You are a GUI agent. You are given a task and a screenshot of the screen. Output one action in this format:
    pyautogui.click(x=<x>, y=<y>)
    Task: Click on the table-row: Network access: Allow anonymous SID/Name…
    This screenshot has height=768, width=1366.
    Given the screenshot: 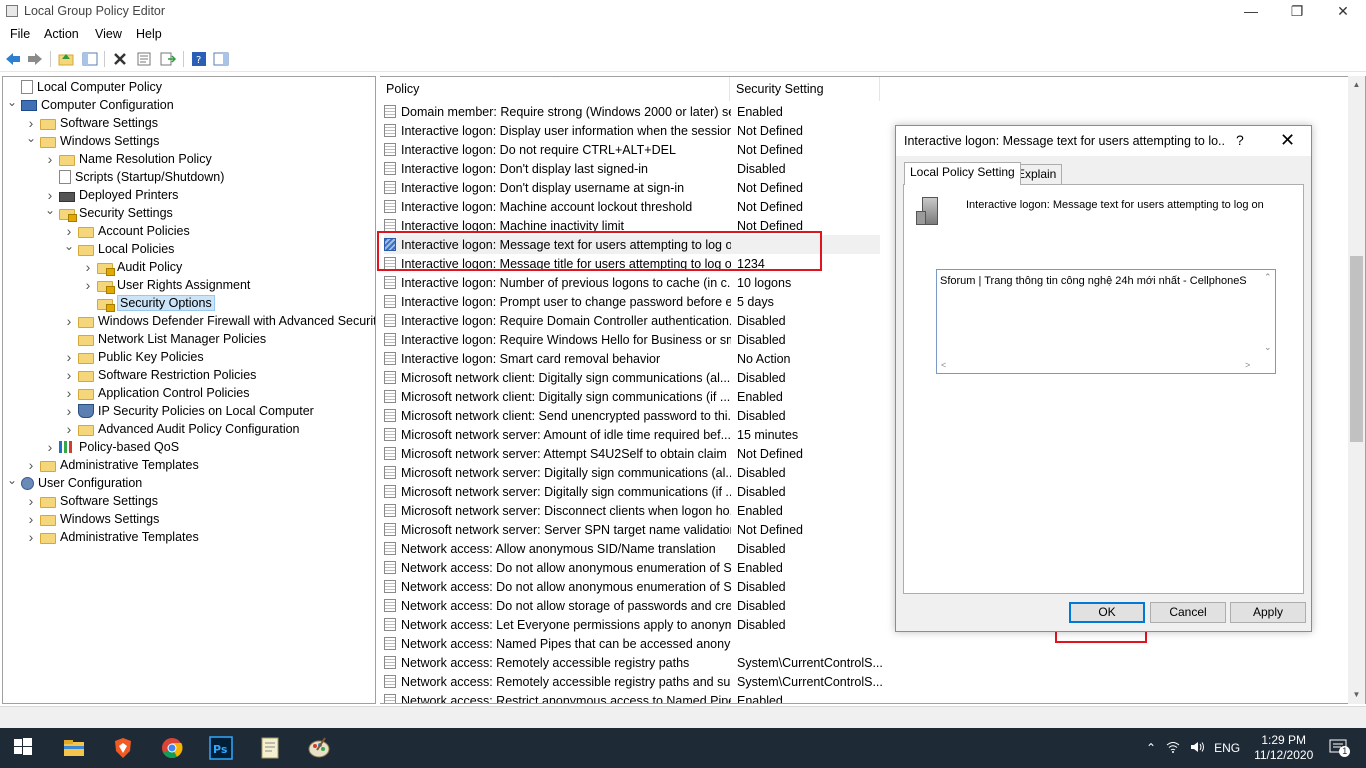 What is the action you would take?
    pyautogui.click(x=632, y=548)
    